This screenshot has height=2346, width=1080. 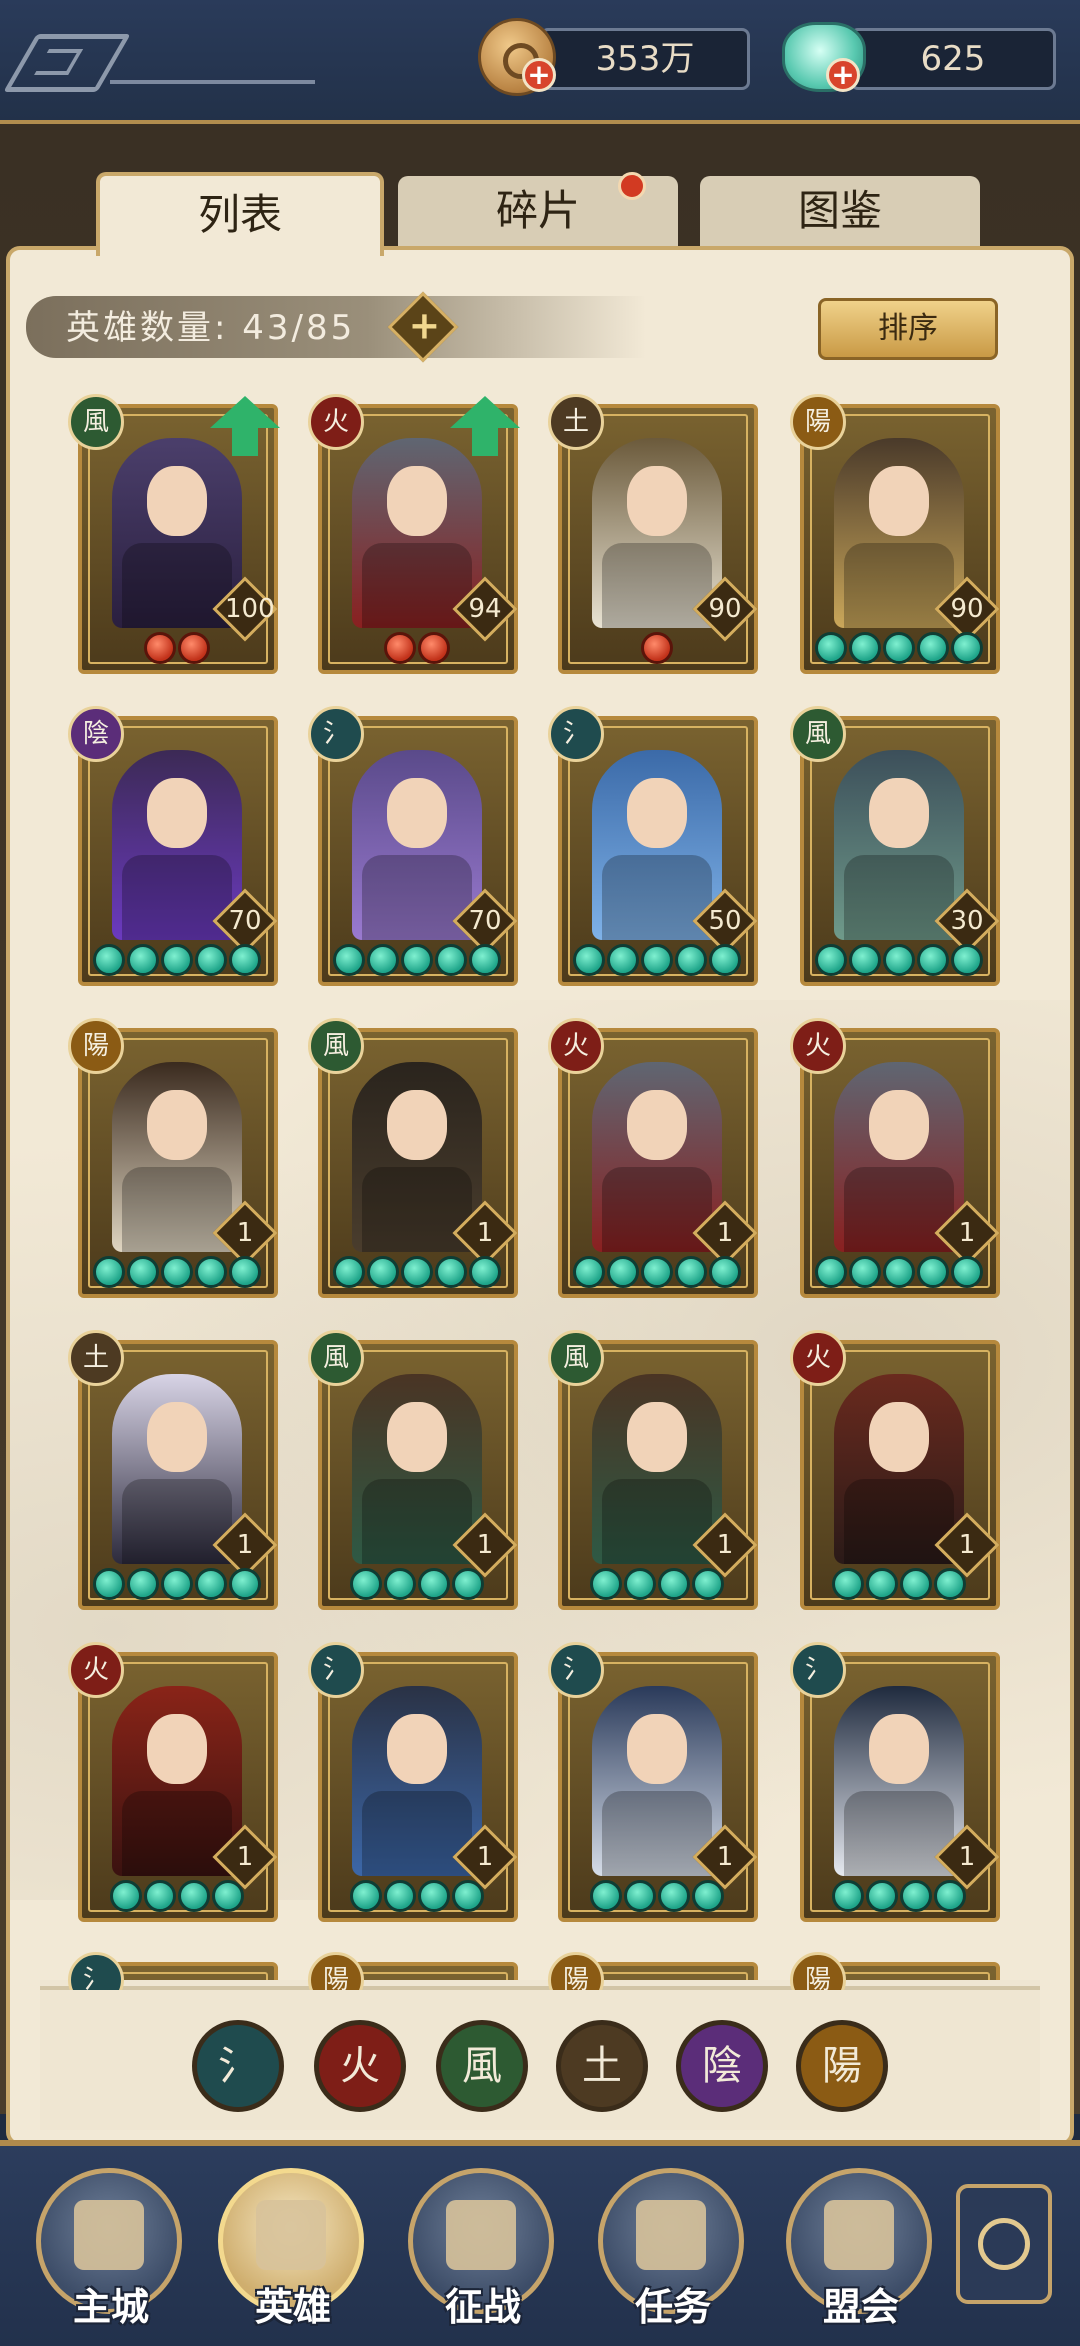 I want to click on filter-earth-button: 土, so click(x=602, y=2066).